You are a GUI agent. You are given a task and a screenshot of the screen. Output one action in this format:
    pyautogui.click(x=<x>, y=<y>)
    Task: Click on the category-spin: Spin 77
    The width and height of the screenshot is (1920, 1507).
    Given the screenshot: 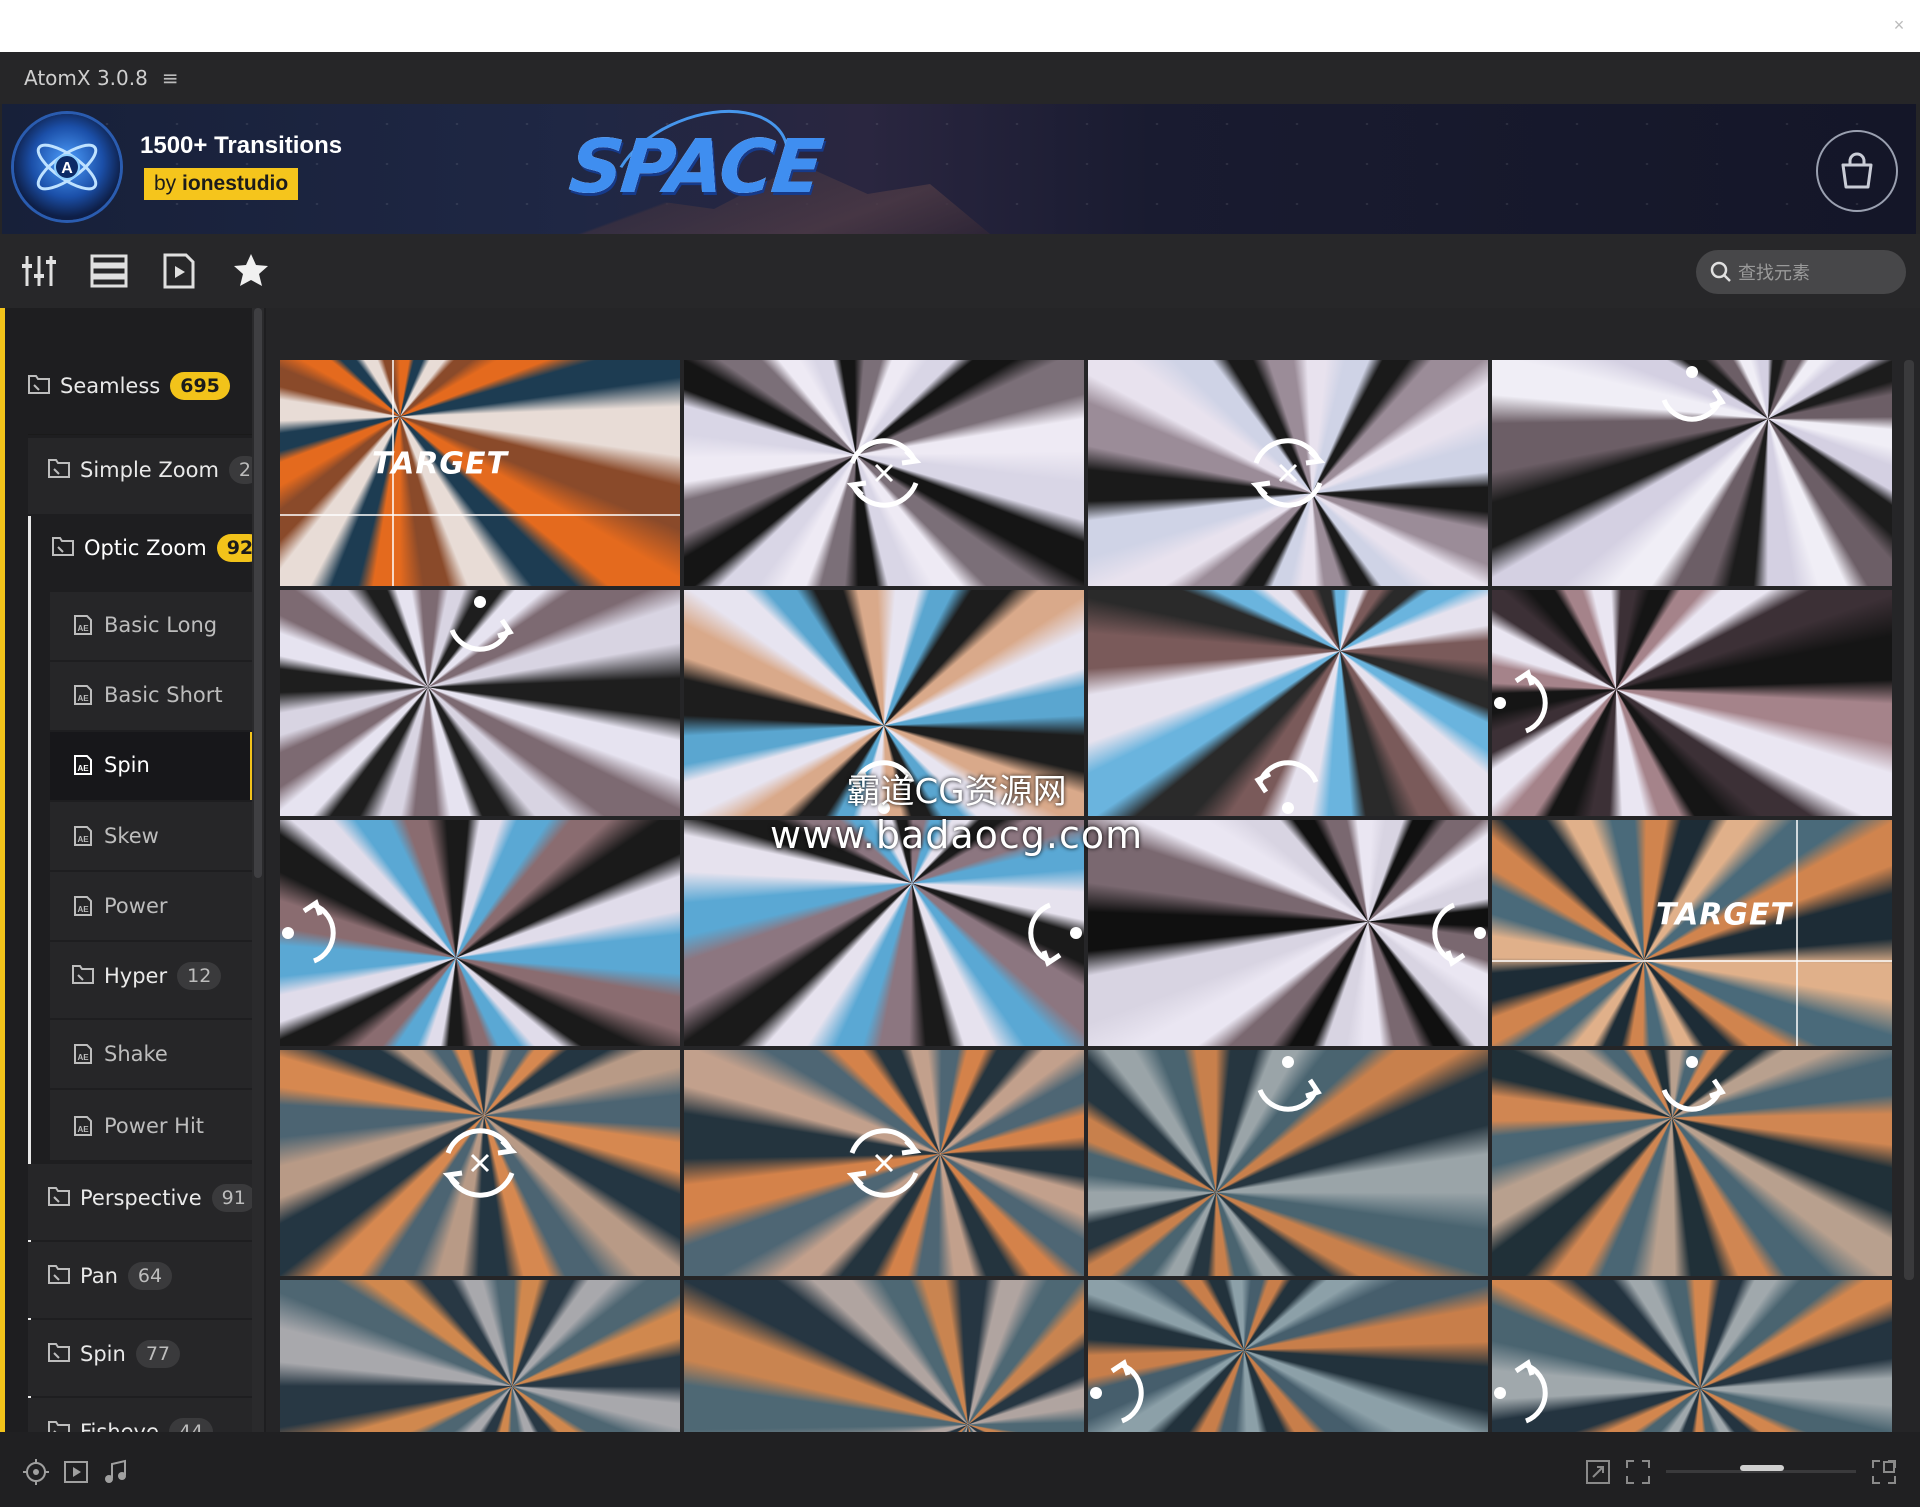 What is the action you would take?
    pyautogui.click(x=113, y=1354)
    